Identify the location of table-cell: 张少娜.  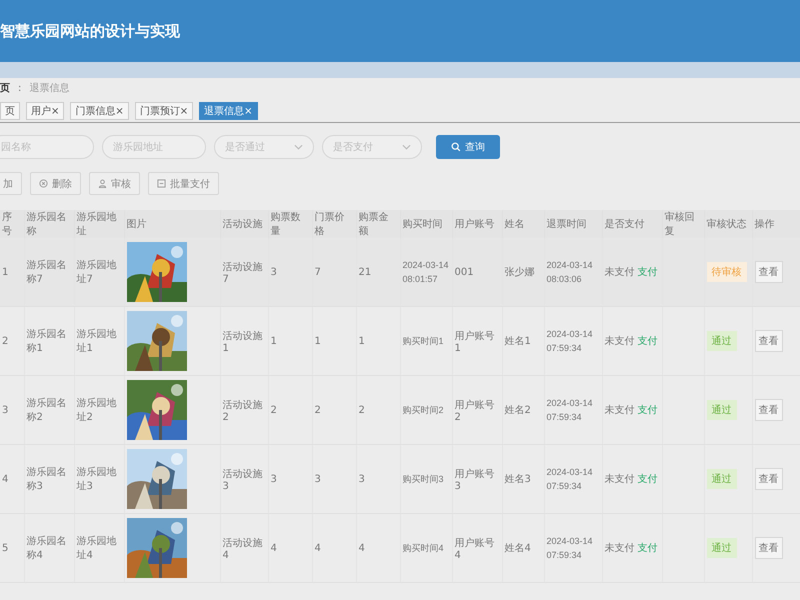
(519, 272).